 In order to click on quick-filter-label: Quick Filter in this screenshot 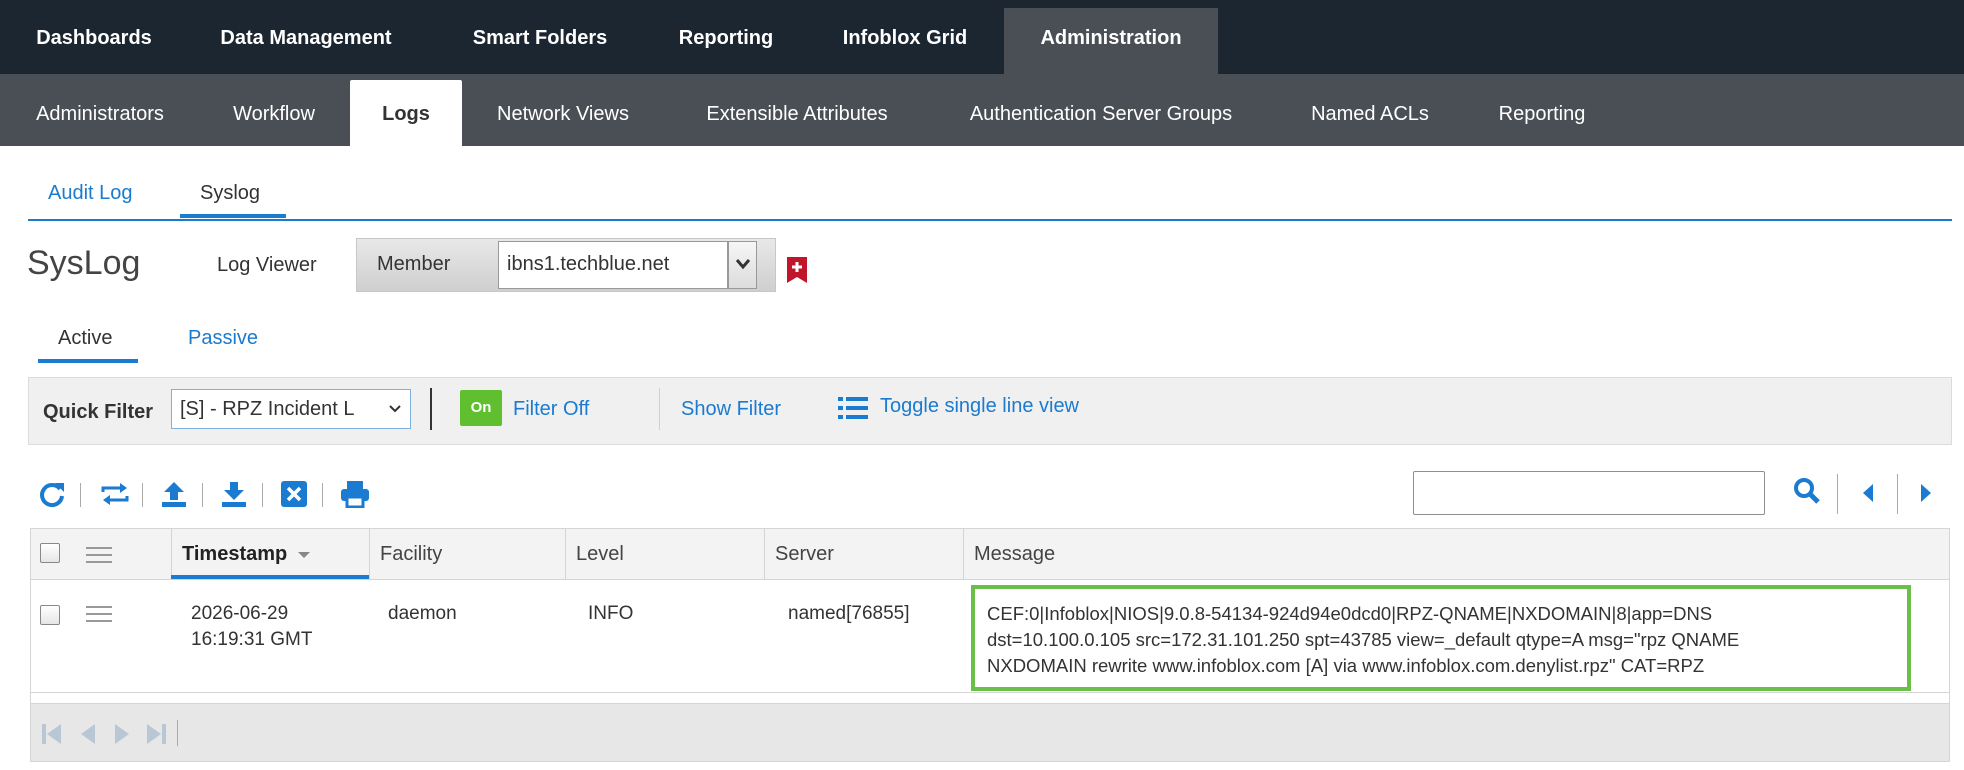, I will do `click(98, 412)`.